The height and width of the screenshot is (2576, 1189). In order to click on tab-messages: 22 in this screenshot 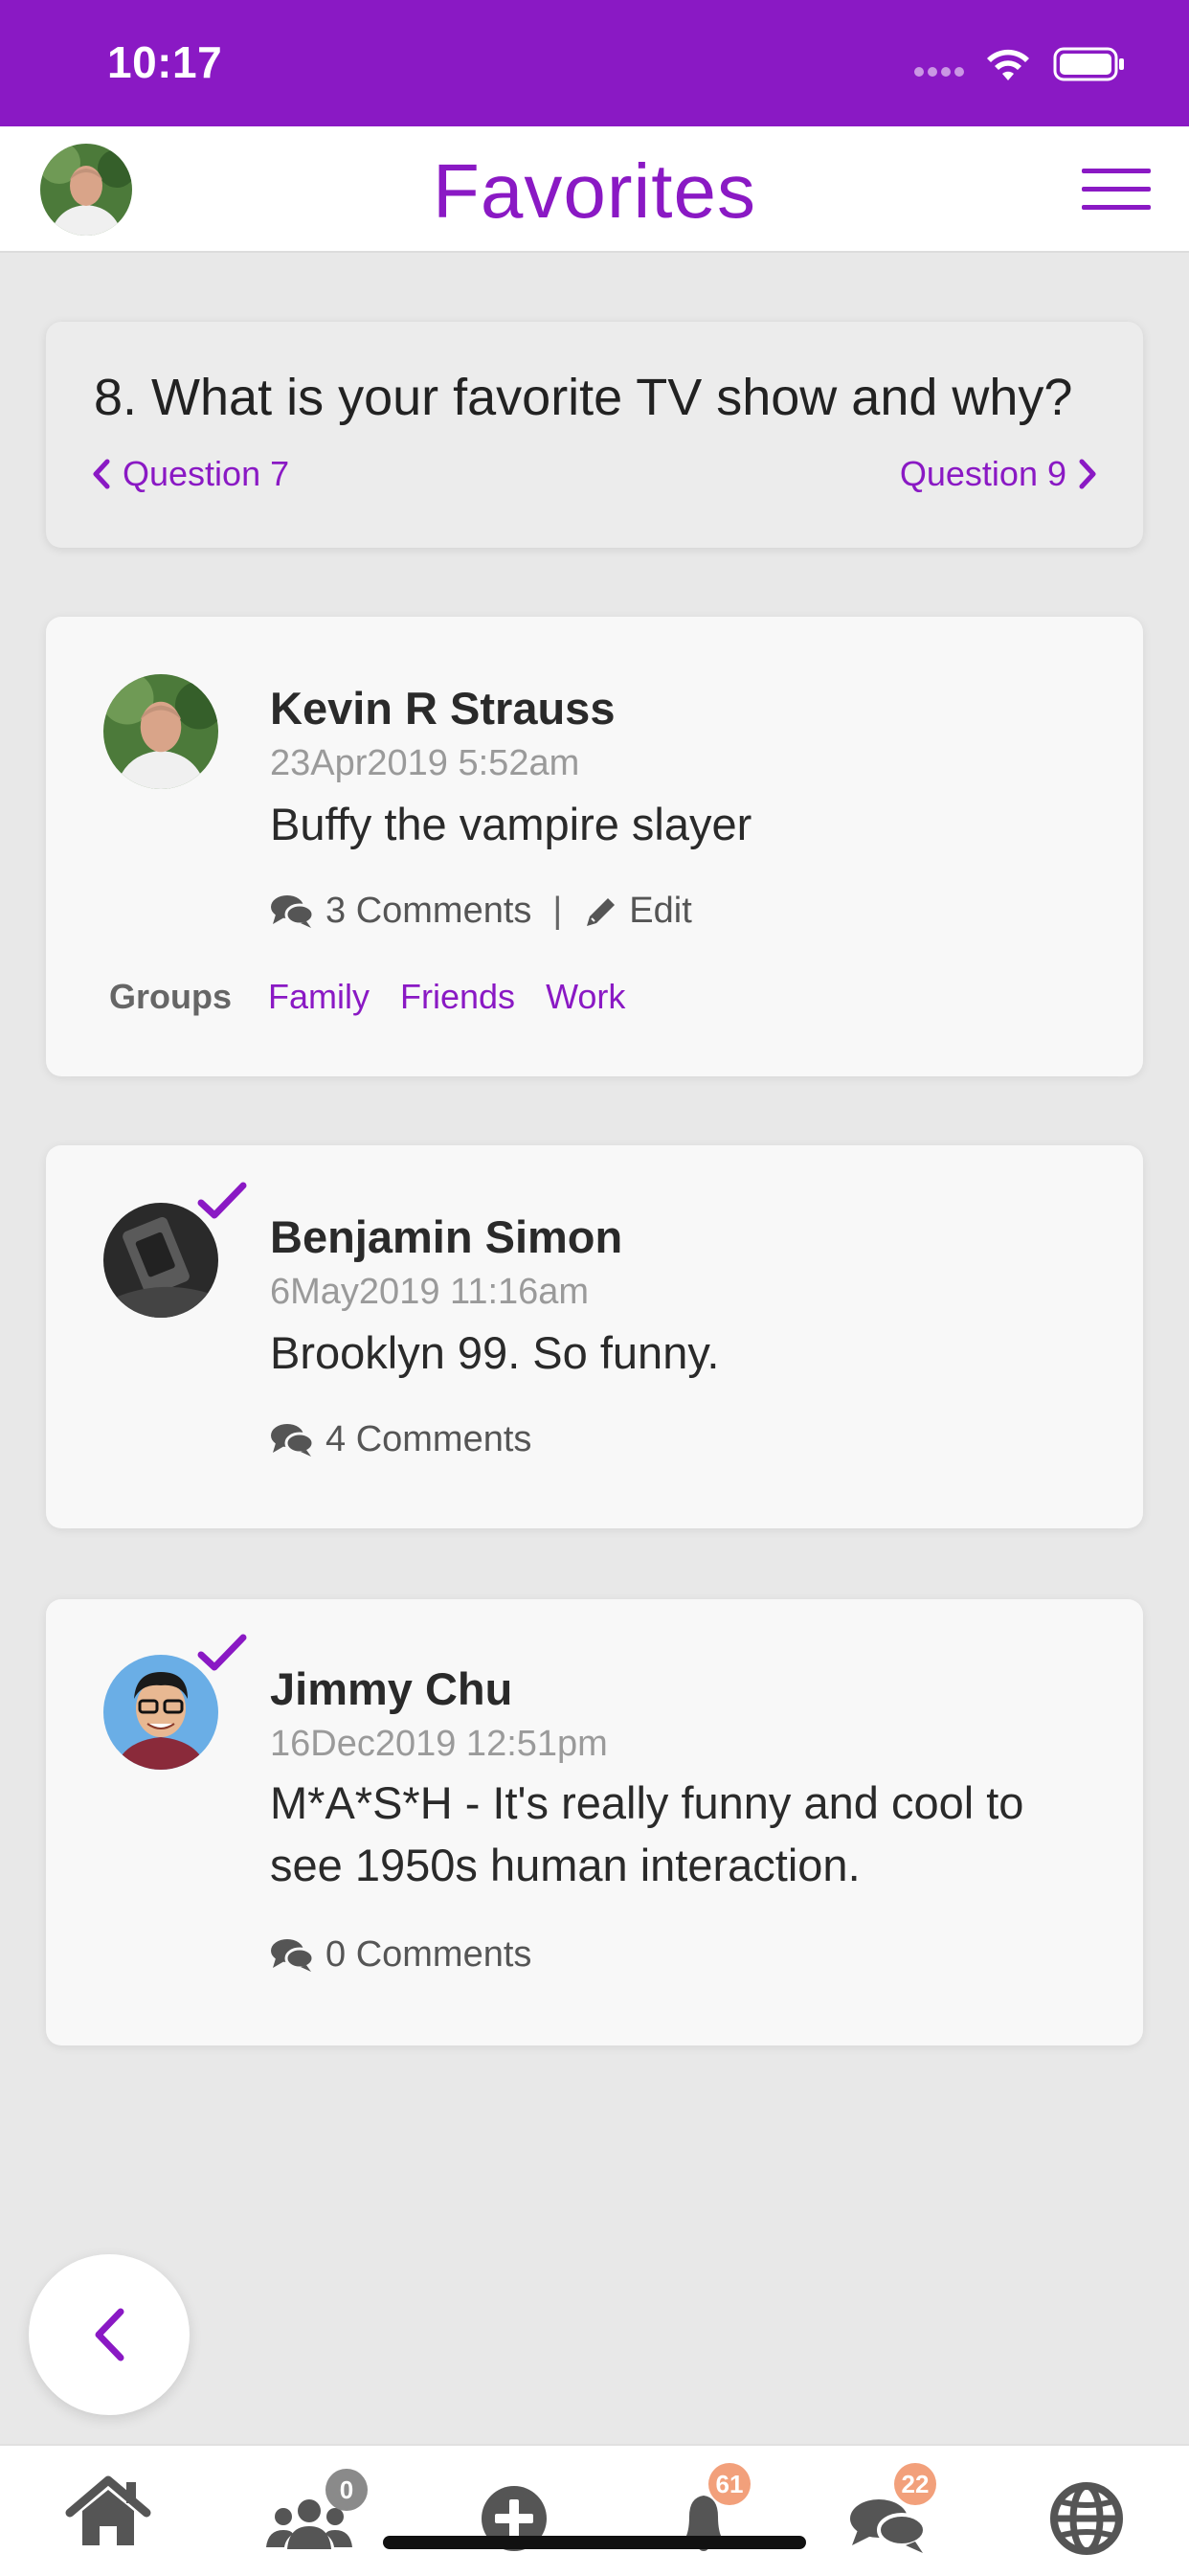, I will do `click(887, 2511)`.